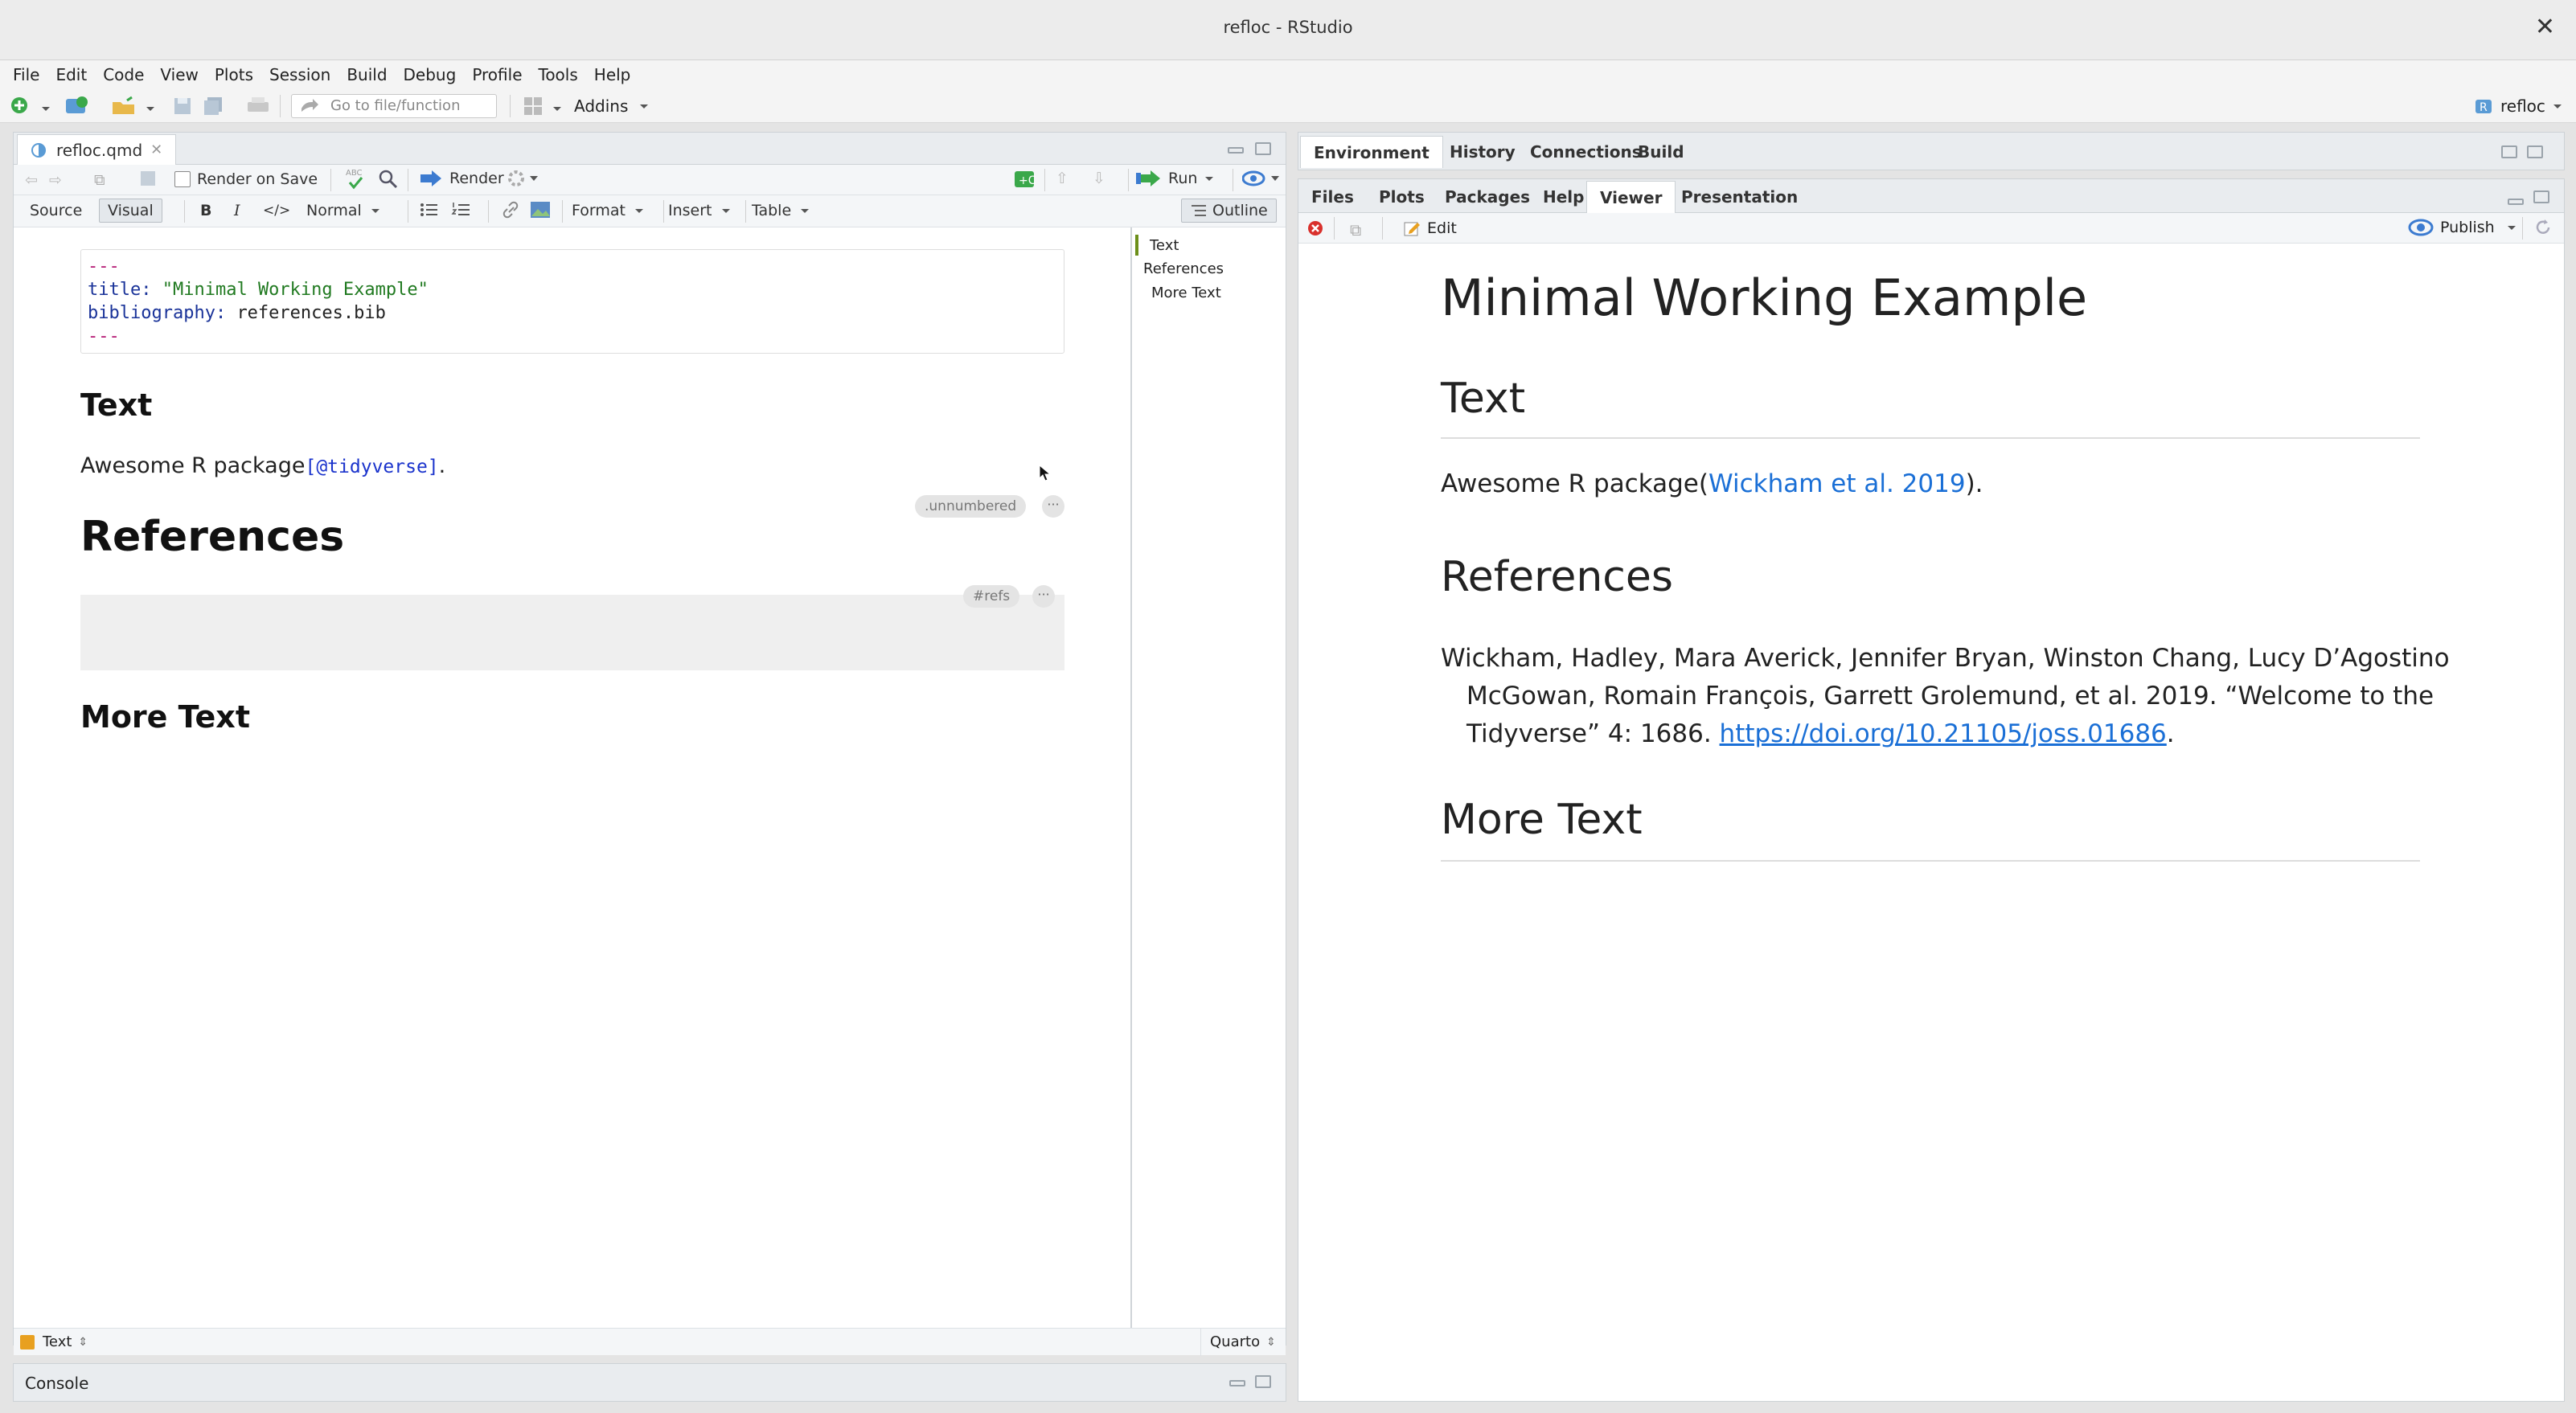 This screenshot has height=1413, width=2576. Describe the element at coordinates (2518, 106) in the screenshot. I see `project-menu: R refloc` at that location.